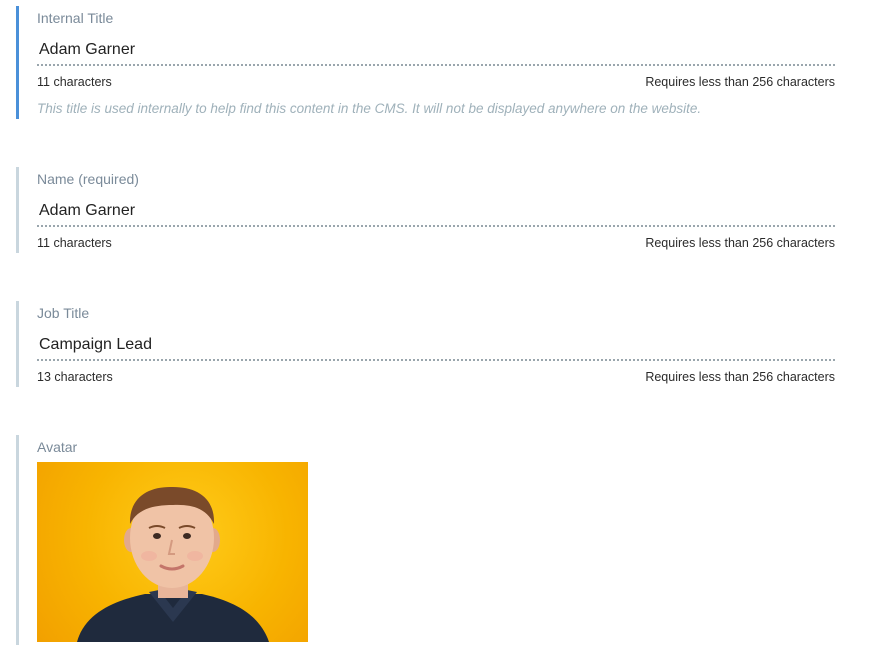 Image resolution: width=874 pixels, height=645 pixels. What do you see at coordinates (74, 243) in the screenshot?
I see `name-char-count: 11 characters` at bounding box center [74, 243].